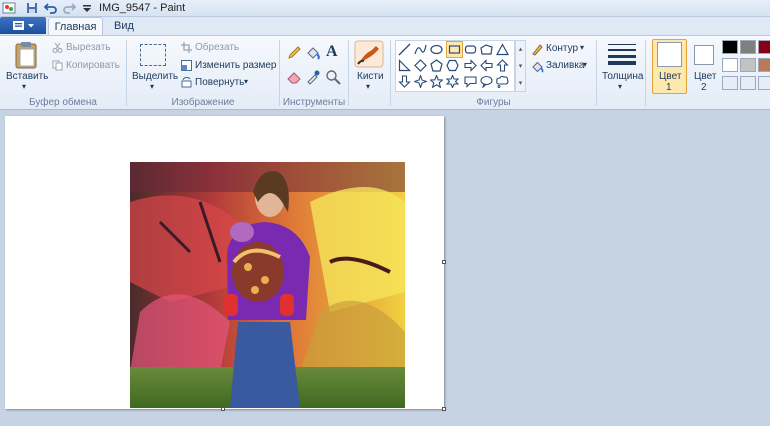 The image size is (770, 426). Describe the element at coordinates (153, 55) in the screenshot. I see `select-icon` at that location.